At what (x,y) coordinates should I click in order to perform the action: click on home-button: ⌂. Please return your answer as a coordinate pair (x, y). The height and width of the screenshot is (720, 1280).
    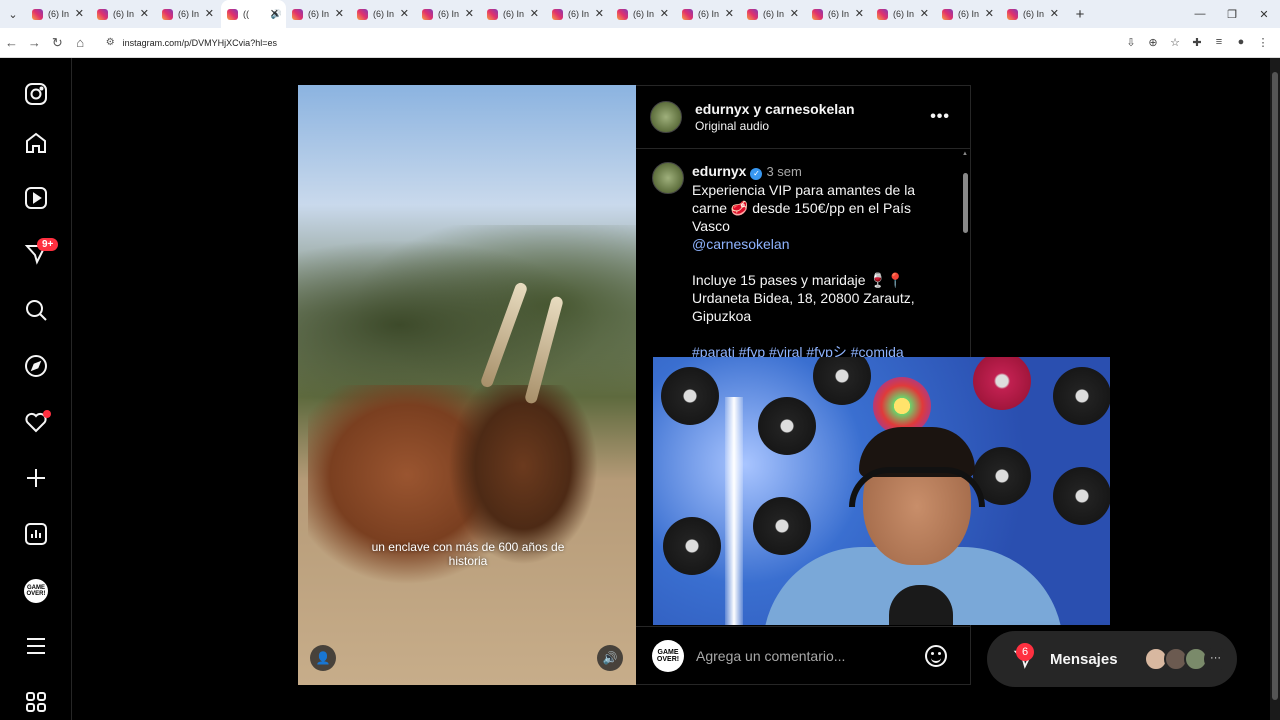
    Looking at the image, I should click on (80, 42).